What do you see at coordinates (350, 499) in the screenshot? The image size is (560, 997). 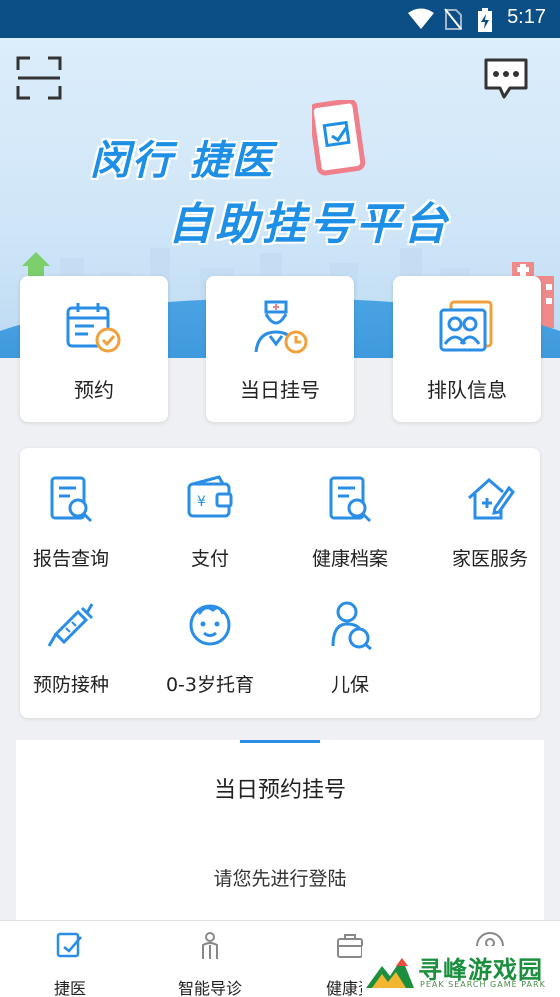 I see `health-record-icon` at bounding box center [350, 499].